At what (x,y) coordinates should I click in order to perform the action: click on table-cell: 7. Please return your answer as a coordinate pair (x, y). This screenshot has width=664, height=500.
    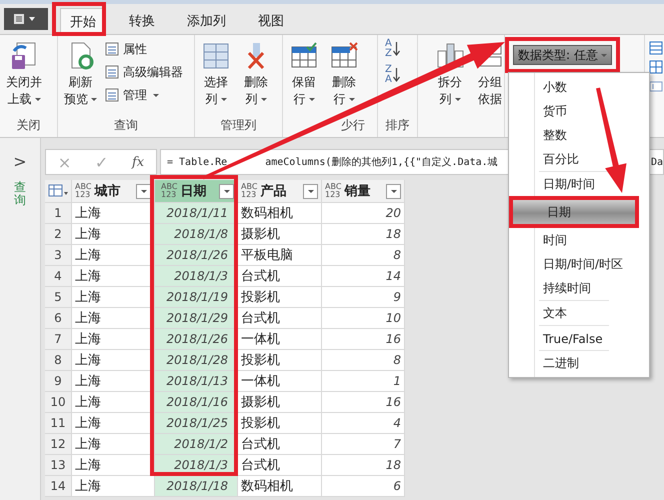
    Looking at the image, I should click on (363, 444).